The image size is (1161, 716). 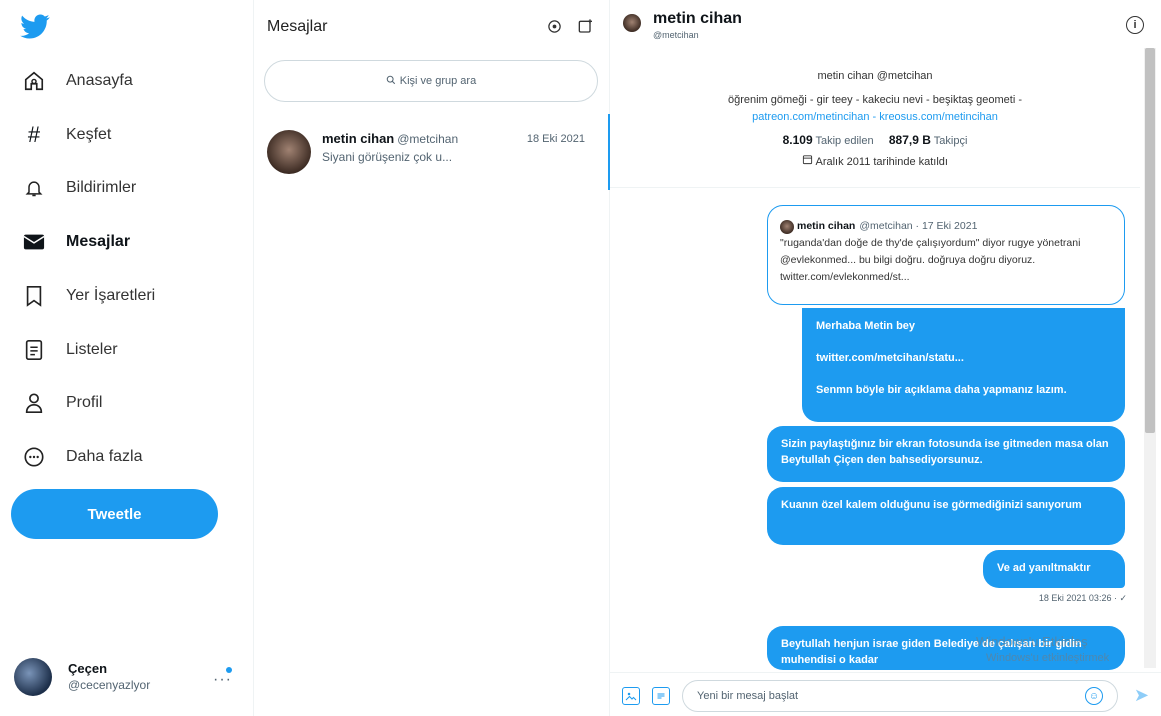 I want to click on scrollbar, so click(x=1150, y=358).